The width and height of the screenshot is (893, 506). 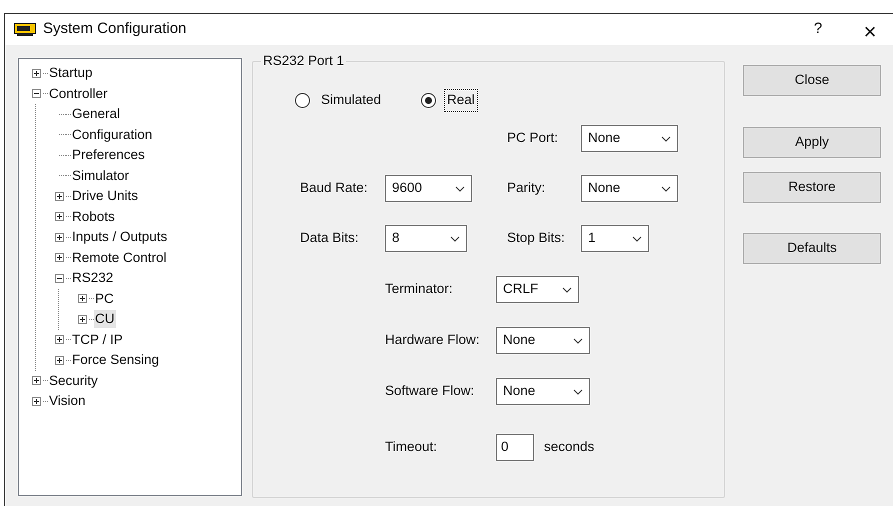 What do you see at coordinates (334, 188) in the screenshot?
I see `field-label: Baud Rate:` at bounding box center [334, 188].